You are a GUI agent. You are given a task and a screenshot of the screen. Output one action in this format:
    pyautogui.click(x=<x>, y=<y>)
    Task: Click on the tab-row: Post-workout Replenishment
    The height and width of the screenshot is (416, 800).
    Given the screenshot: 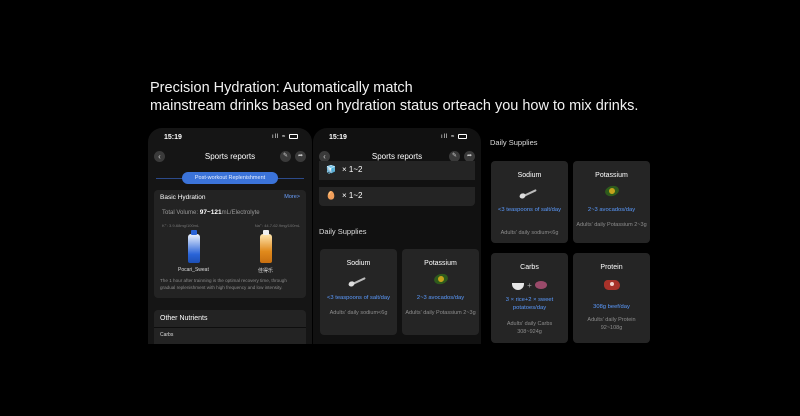 What is the action you would take?
    pyautogui.click(x=230, y=178)
    